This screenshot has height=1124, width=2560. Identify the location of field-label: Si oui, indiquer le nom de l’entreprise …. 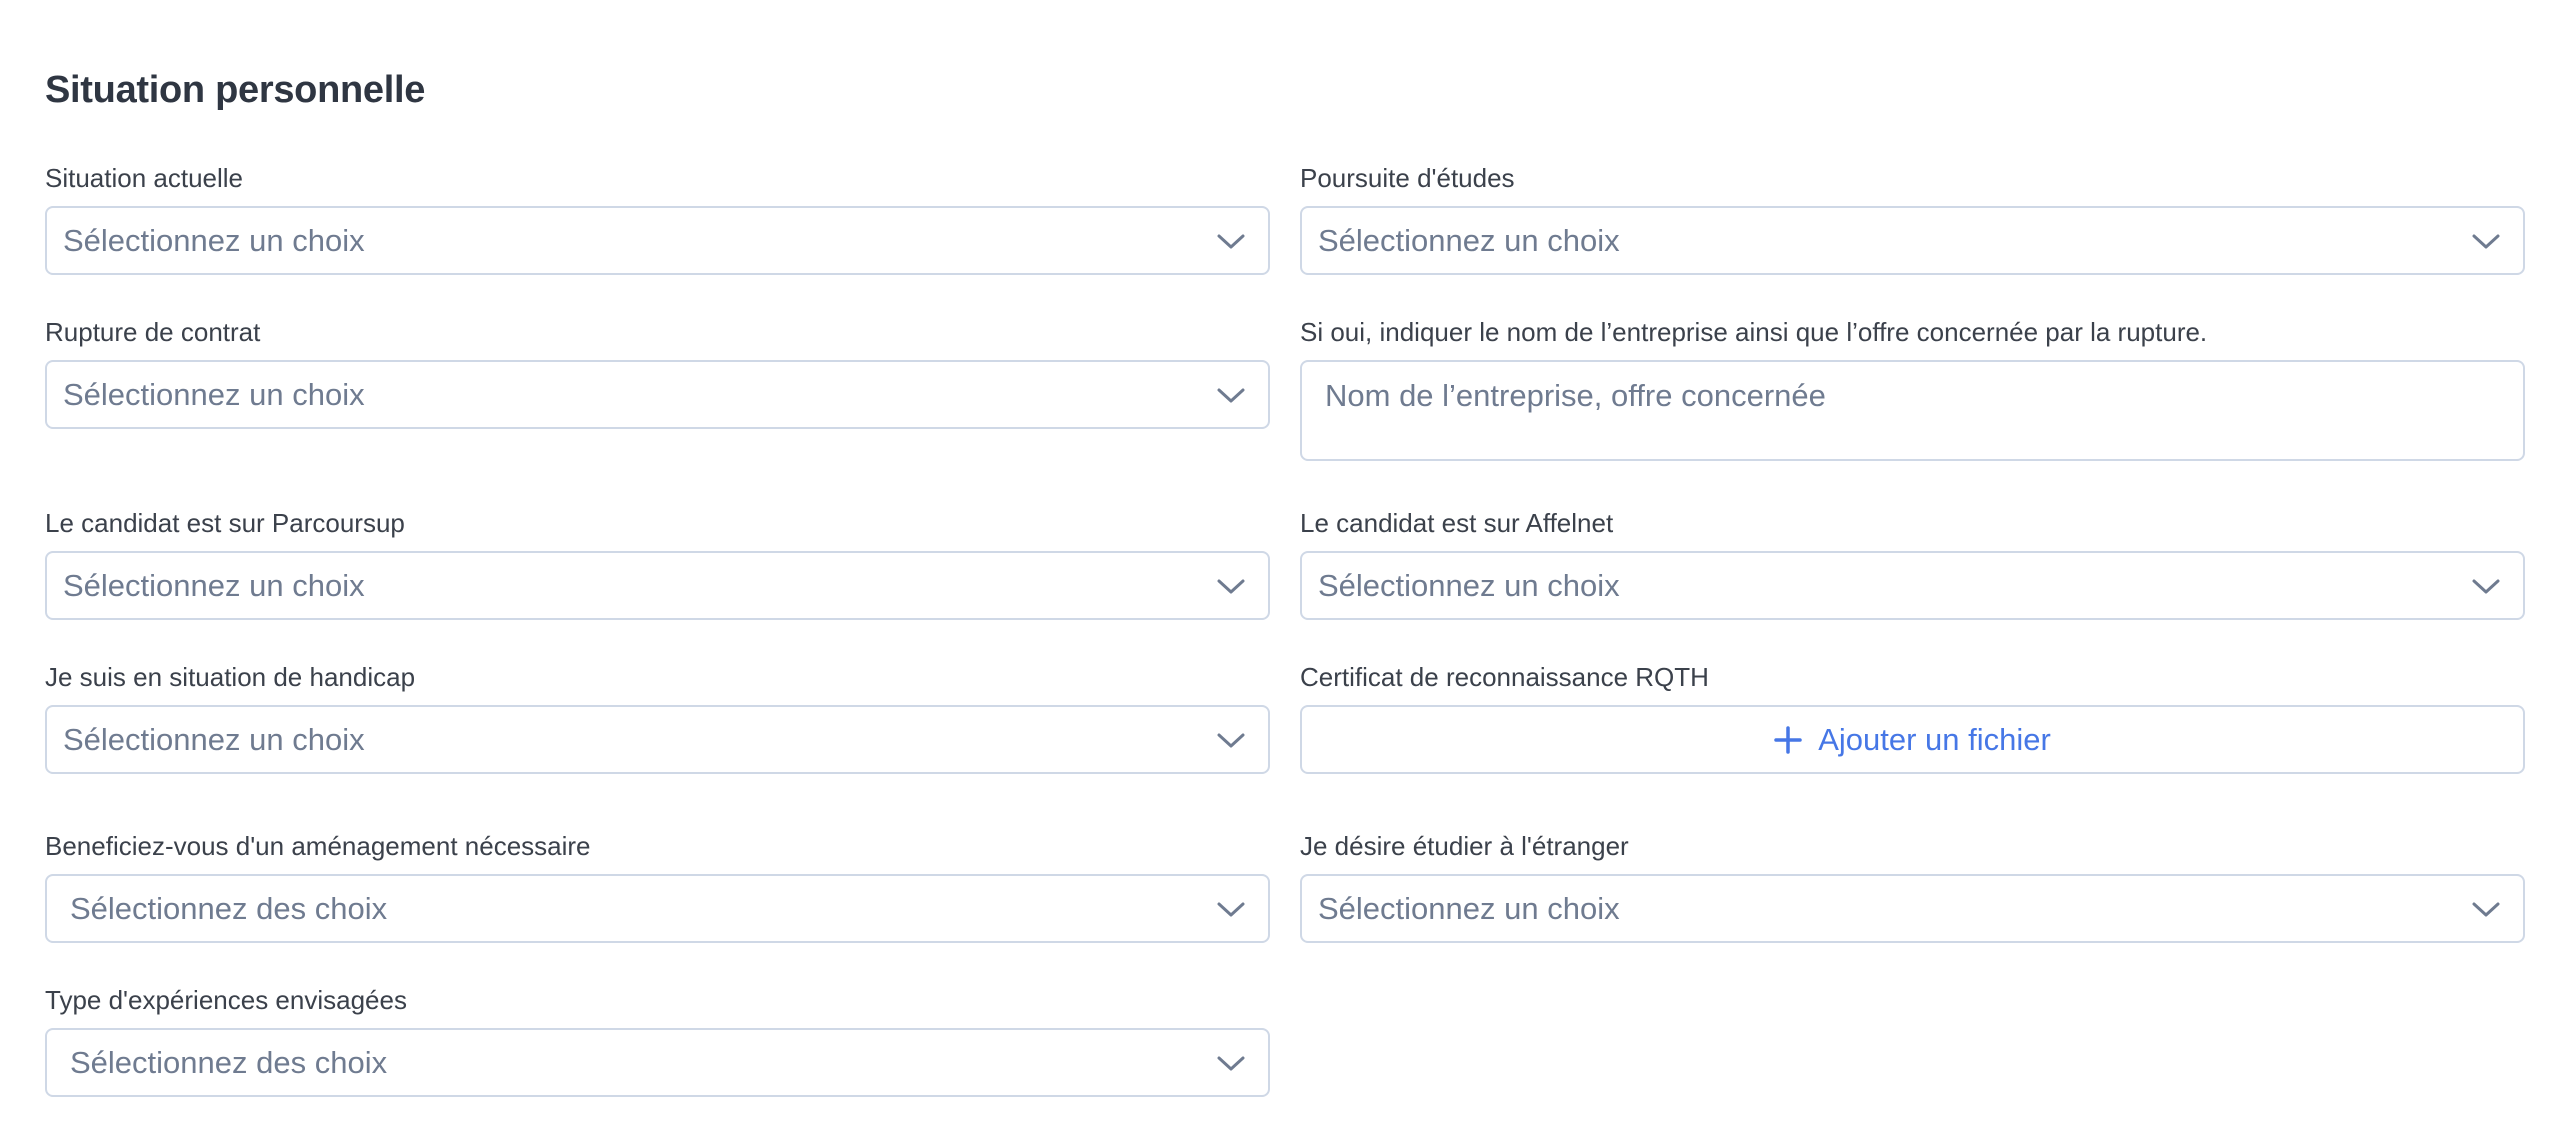
(1754, 332).